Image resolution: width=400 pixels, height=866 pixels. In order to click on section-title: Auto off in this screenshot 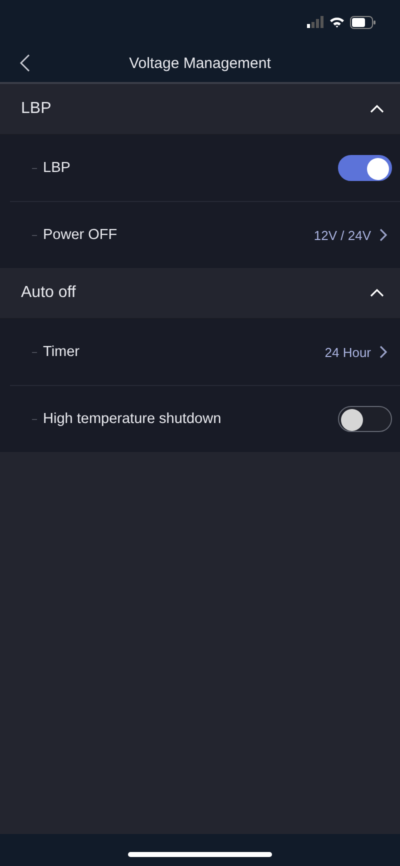, I will do `click(48, 293)`.